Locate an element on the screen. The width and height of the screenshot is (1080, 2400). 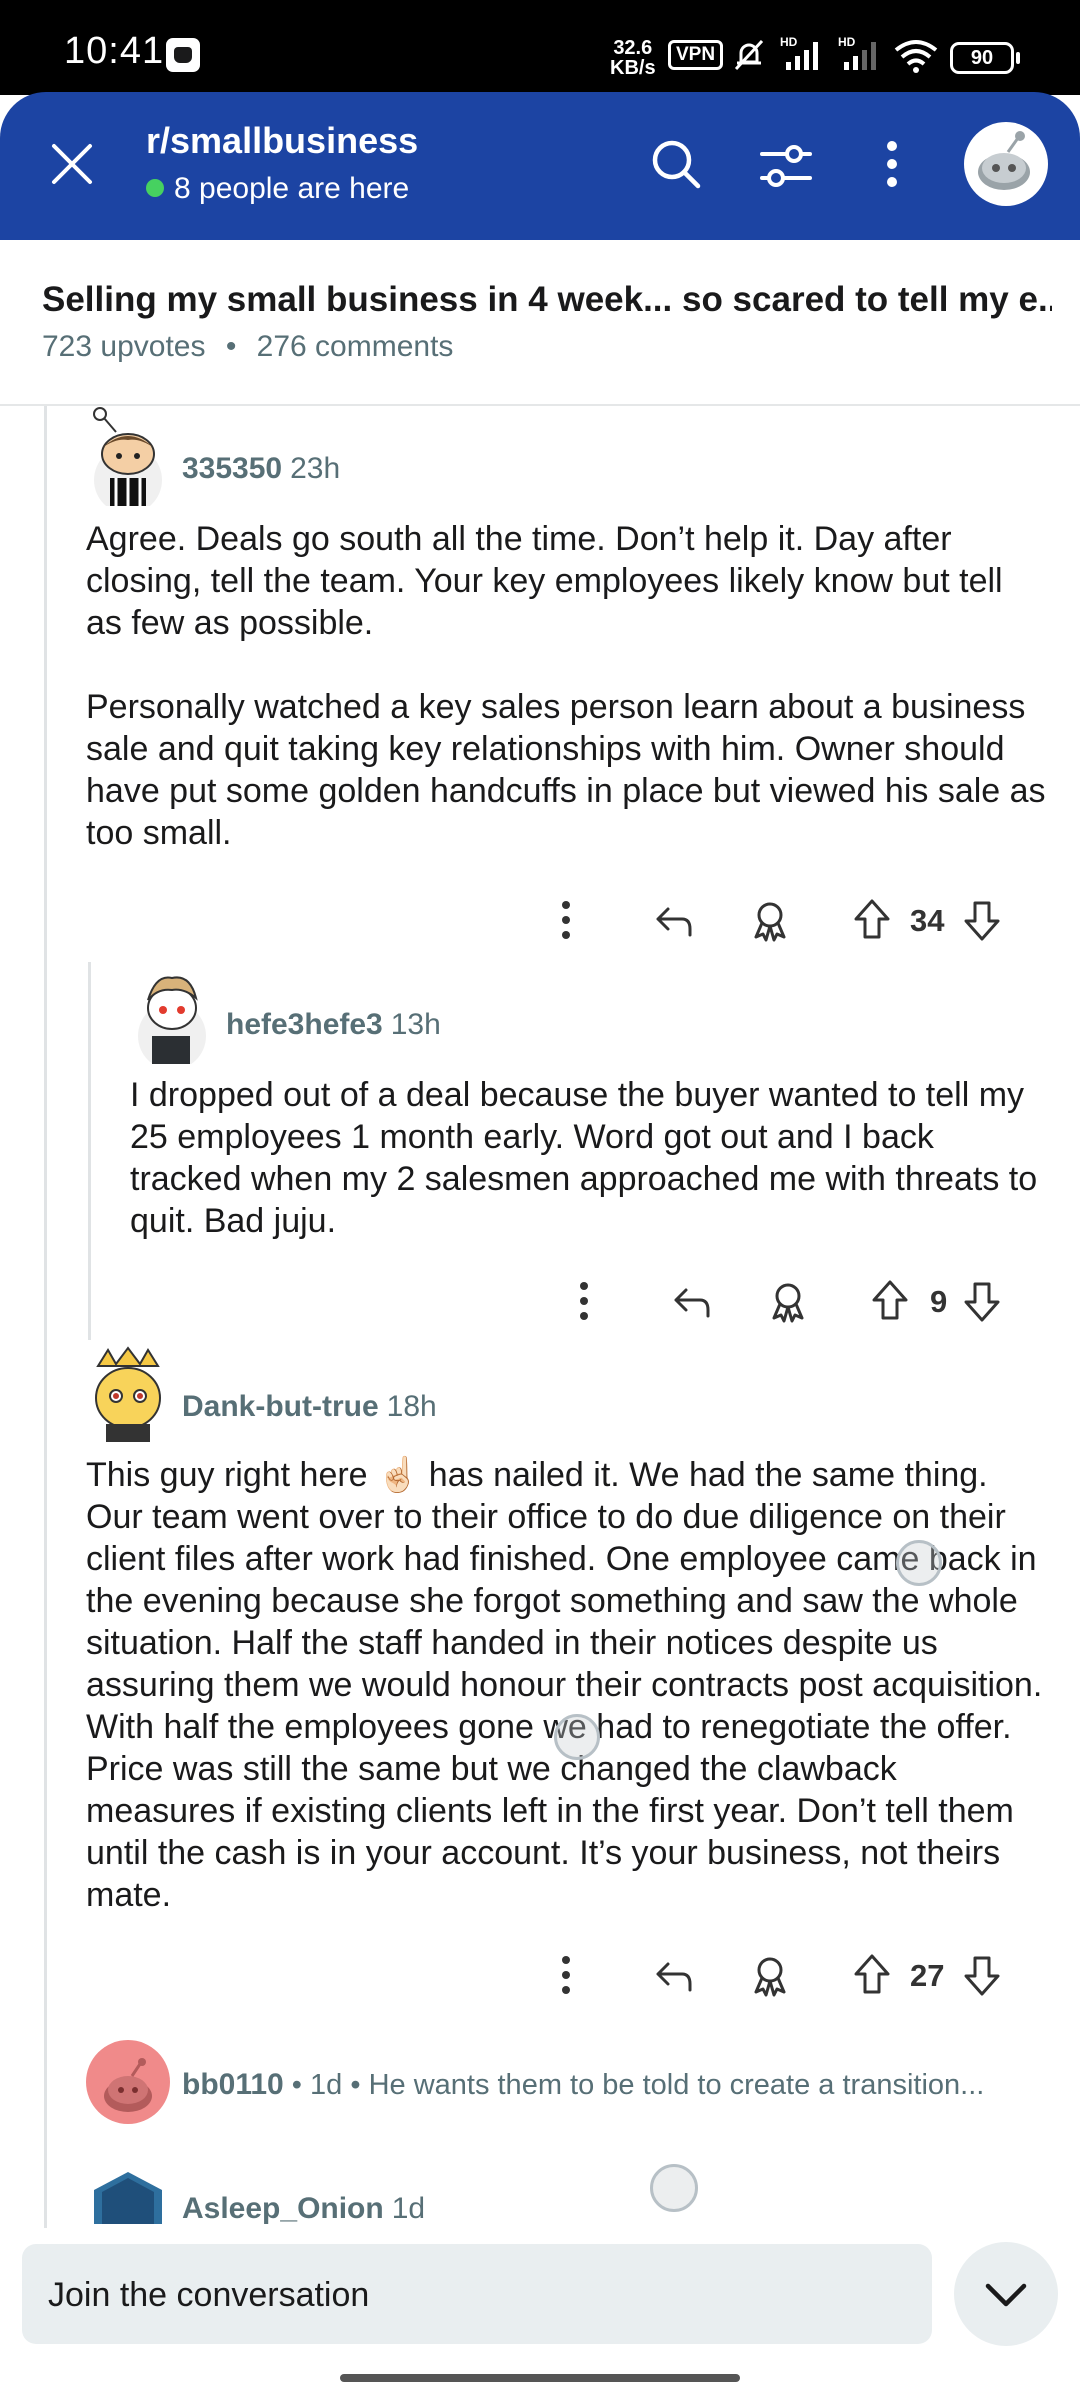
join-conversation-placeholder: Join the conversation is located at coordinates (209, 2295).